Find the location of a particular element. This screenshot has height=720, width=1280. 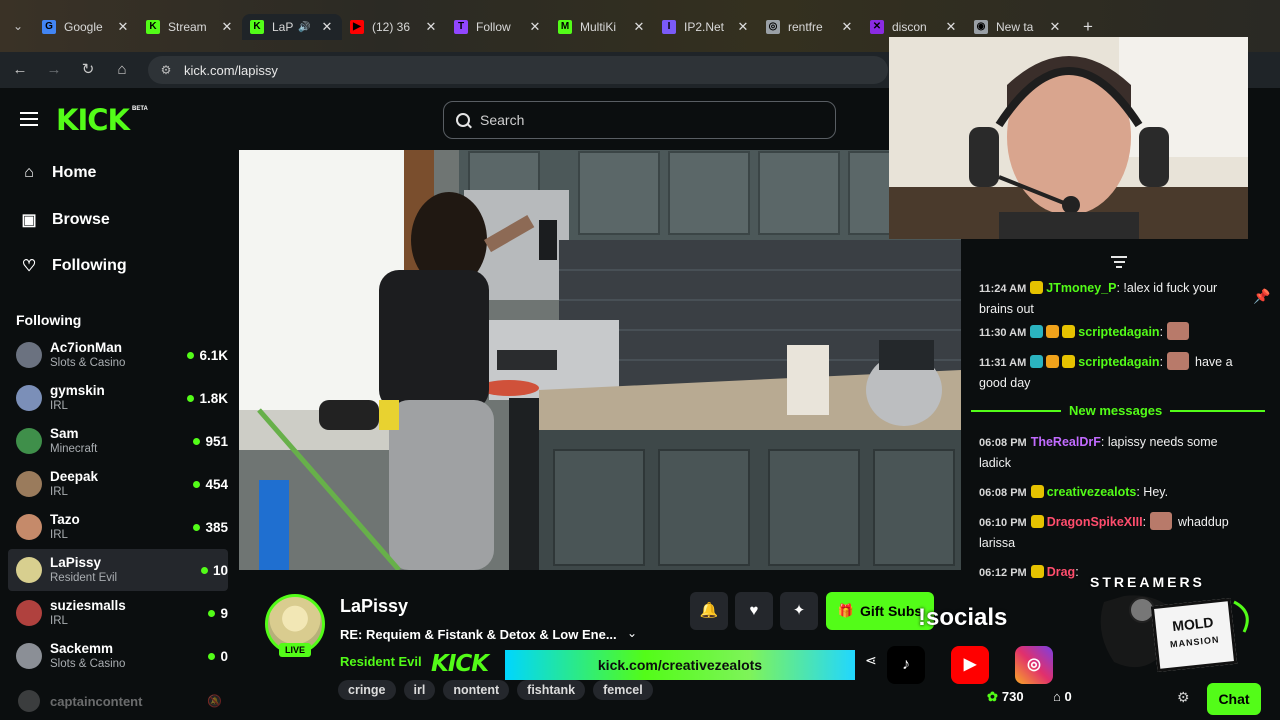

address-bar: ⚙ kick.com/lapissy is located at coordinates (518, 70).